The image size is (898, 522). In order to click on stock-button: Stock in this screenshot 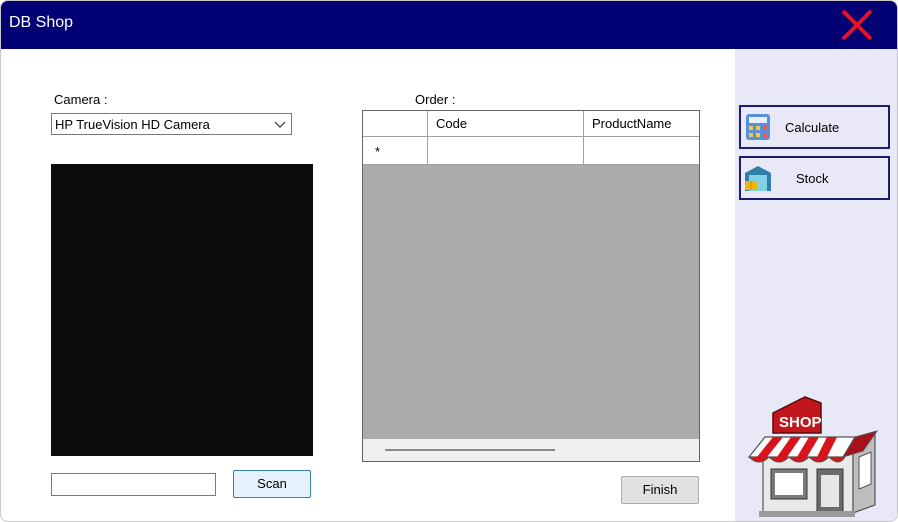, I will do `click(814, 178)`.